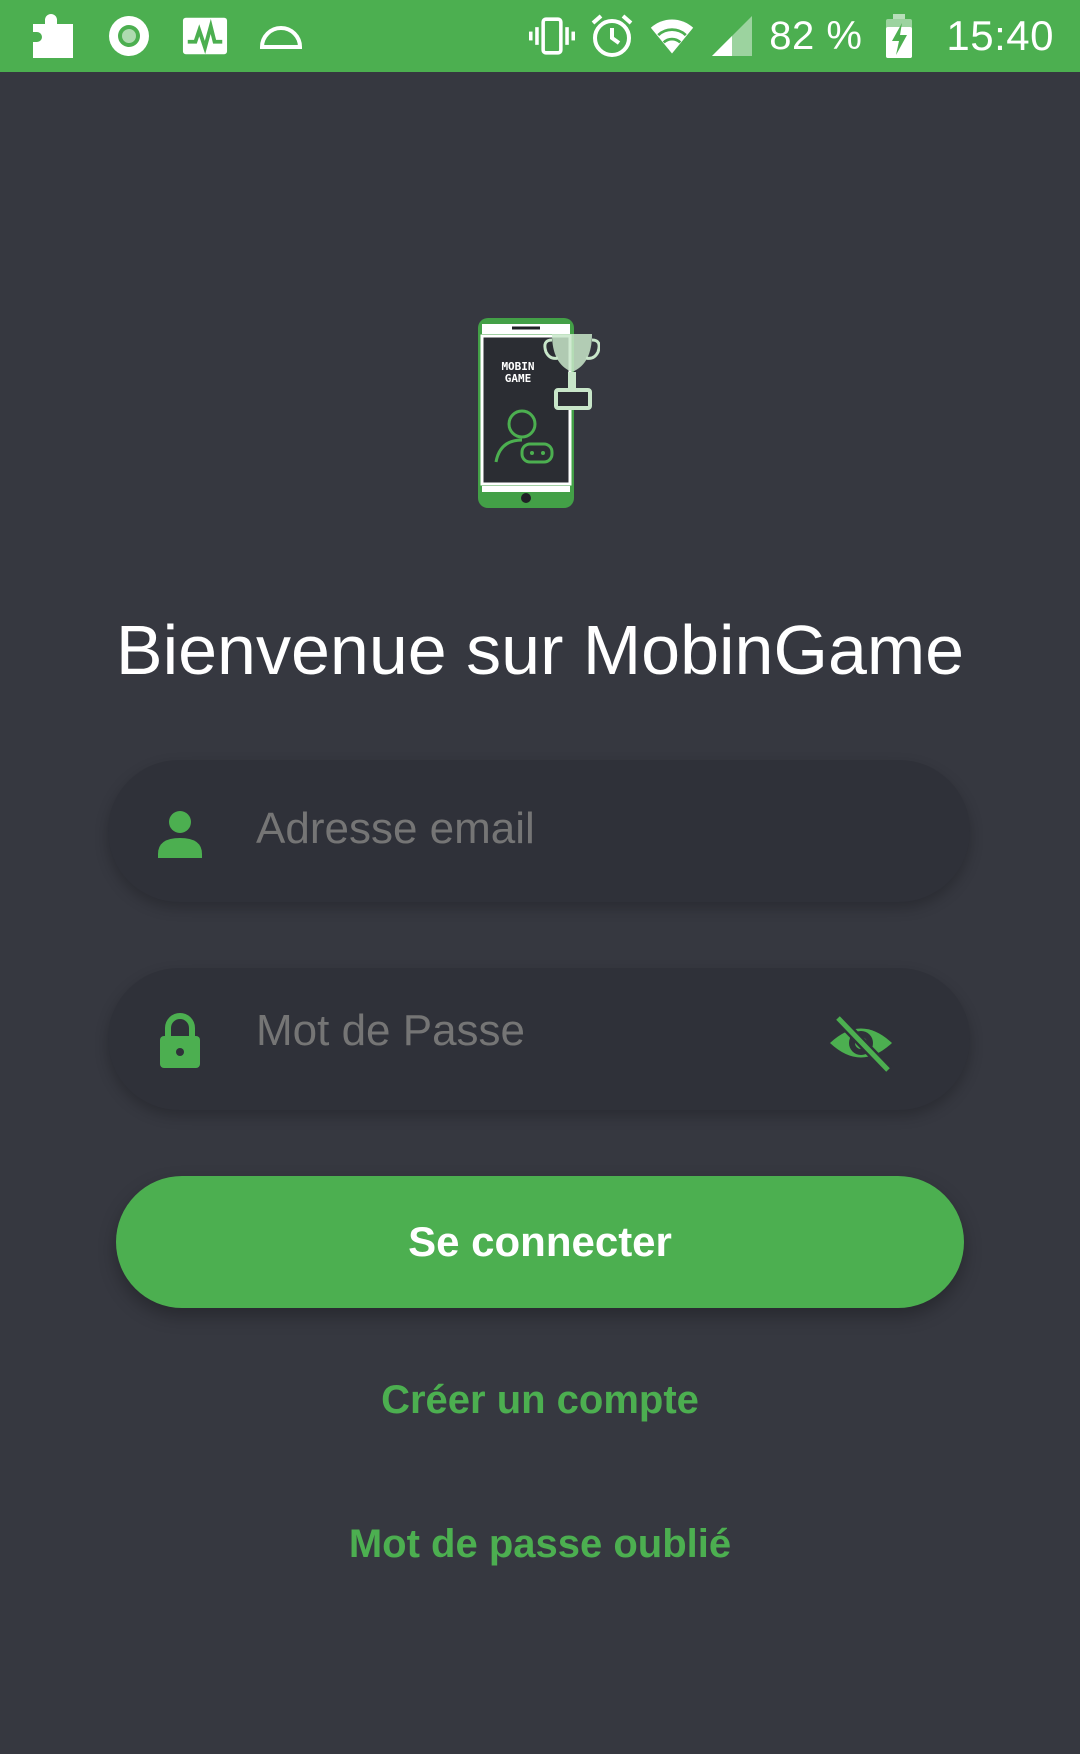 The image size is (1080, 1754). I want to click on wifi-icon, so click(672, 36).